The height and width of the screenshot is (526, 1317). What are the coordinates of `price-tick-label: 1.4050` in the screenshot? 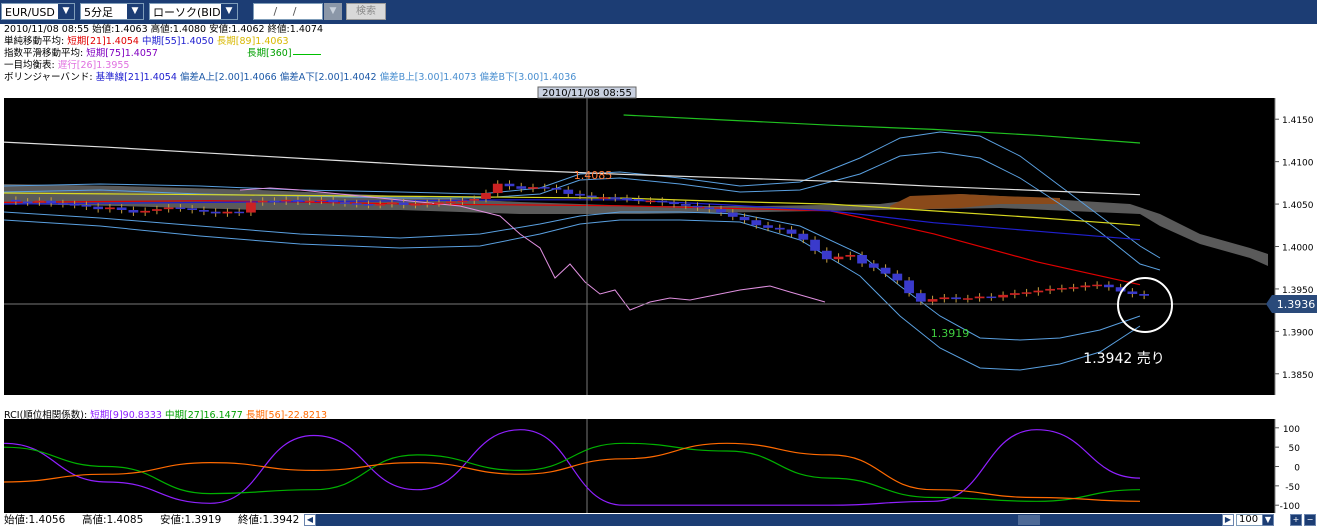 It's located at (1298, 206).